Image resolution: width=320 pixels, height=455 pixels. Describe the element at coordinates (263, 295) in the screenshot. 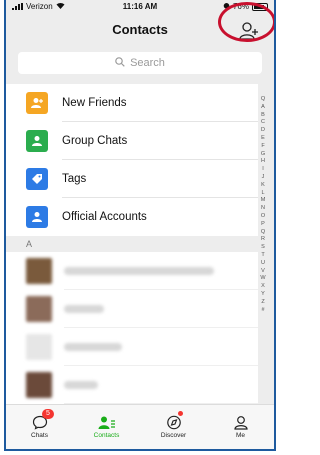

I see `index-letter: Y` at that location.